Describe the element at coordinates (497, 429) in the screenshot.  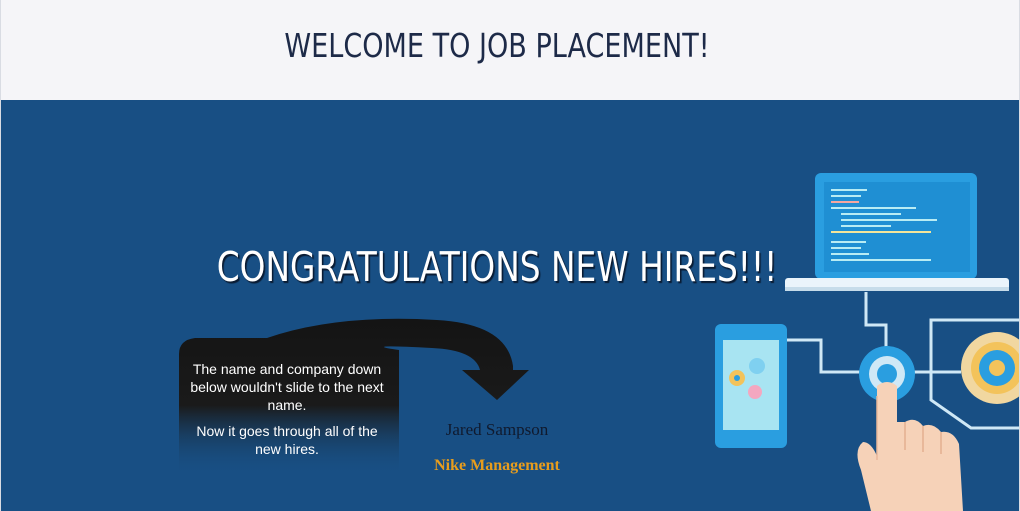
I see `hire-name: Jared Sampson` at that location.